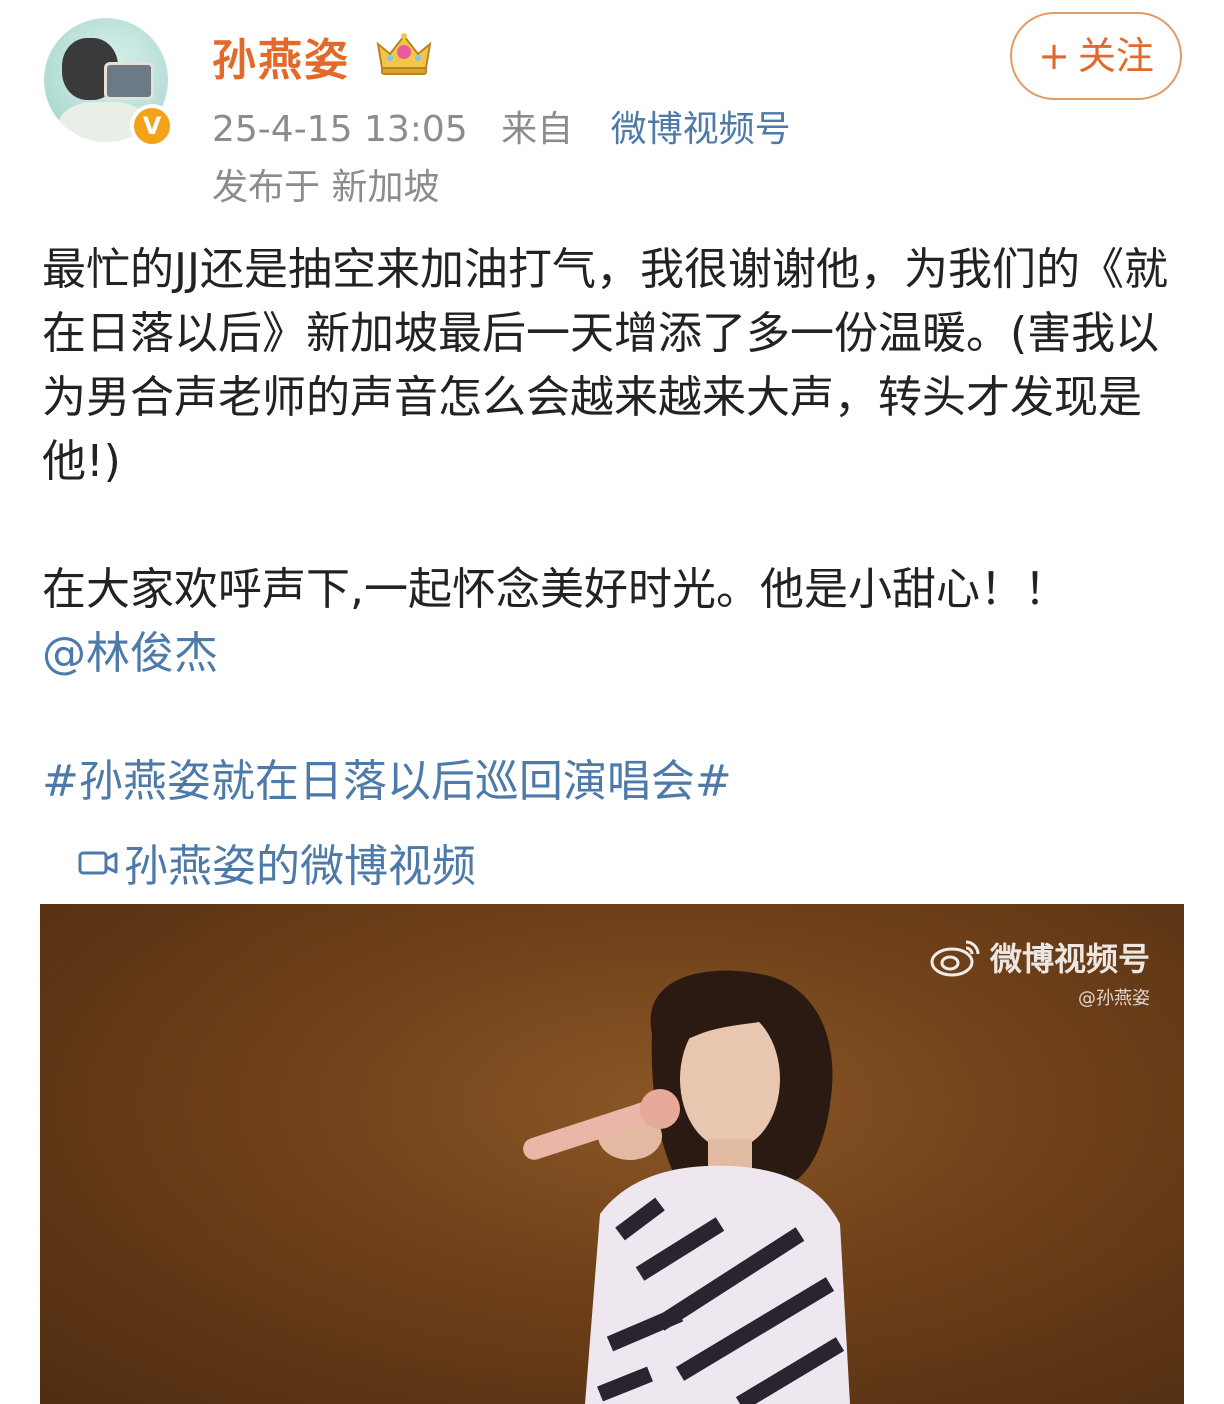  Describe the element at coordinates (281, 56) in the screenshot. I see `author-name: 孙燕姿` at that location.